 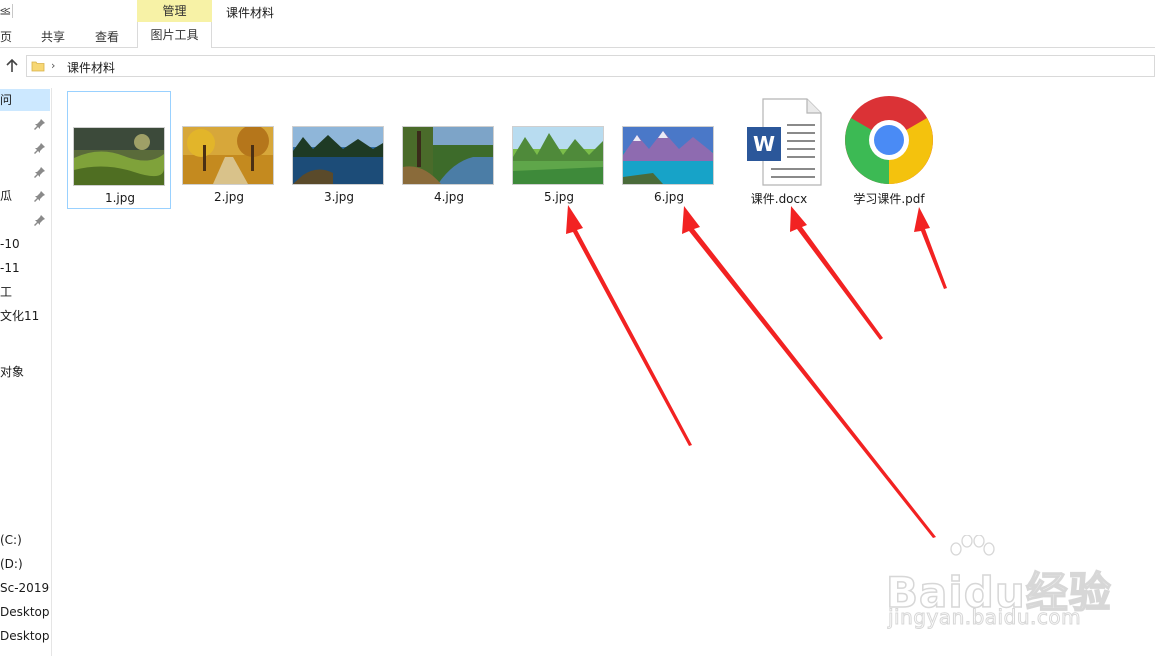 I want to click on file-name: 3.jpg, so click(x=339, y=197).